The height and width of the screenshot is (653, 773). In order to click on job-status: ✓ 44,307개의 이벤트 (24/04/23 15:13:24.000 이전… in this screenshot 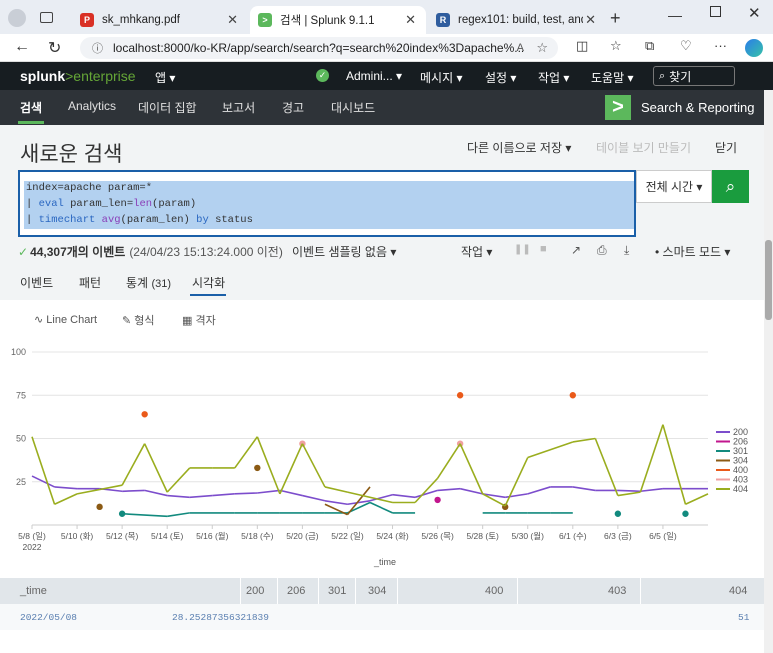, I will do `click(150, 251)`.